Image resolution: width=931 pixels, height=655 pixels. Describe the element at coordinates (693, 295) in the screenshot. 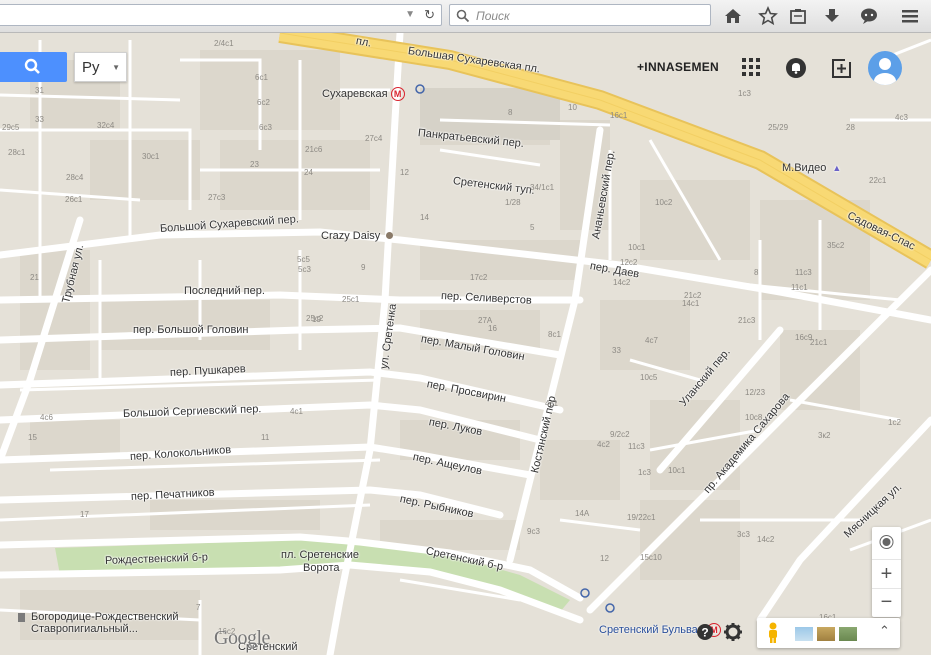

I see `house-number: 21с2` at that location.